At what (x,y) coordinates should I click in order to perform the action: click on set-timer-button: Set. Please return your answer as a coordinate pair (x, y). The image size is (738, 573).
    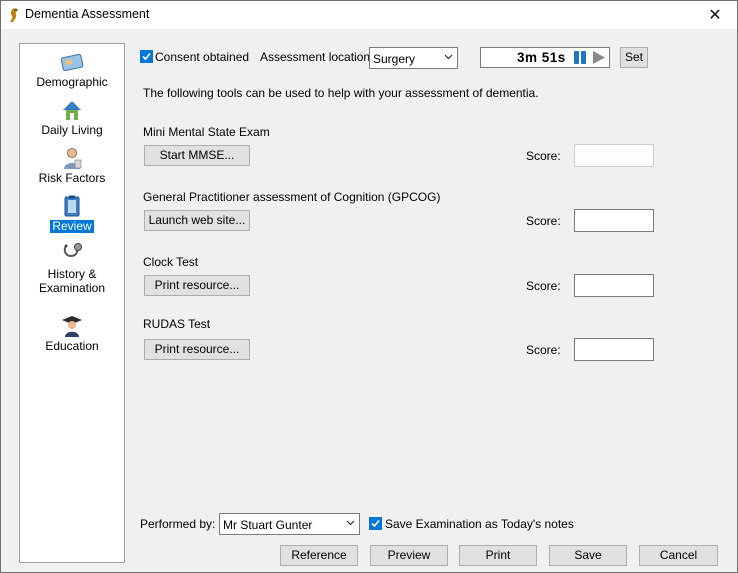
    Looking at the image, I should click on (634, 57).